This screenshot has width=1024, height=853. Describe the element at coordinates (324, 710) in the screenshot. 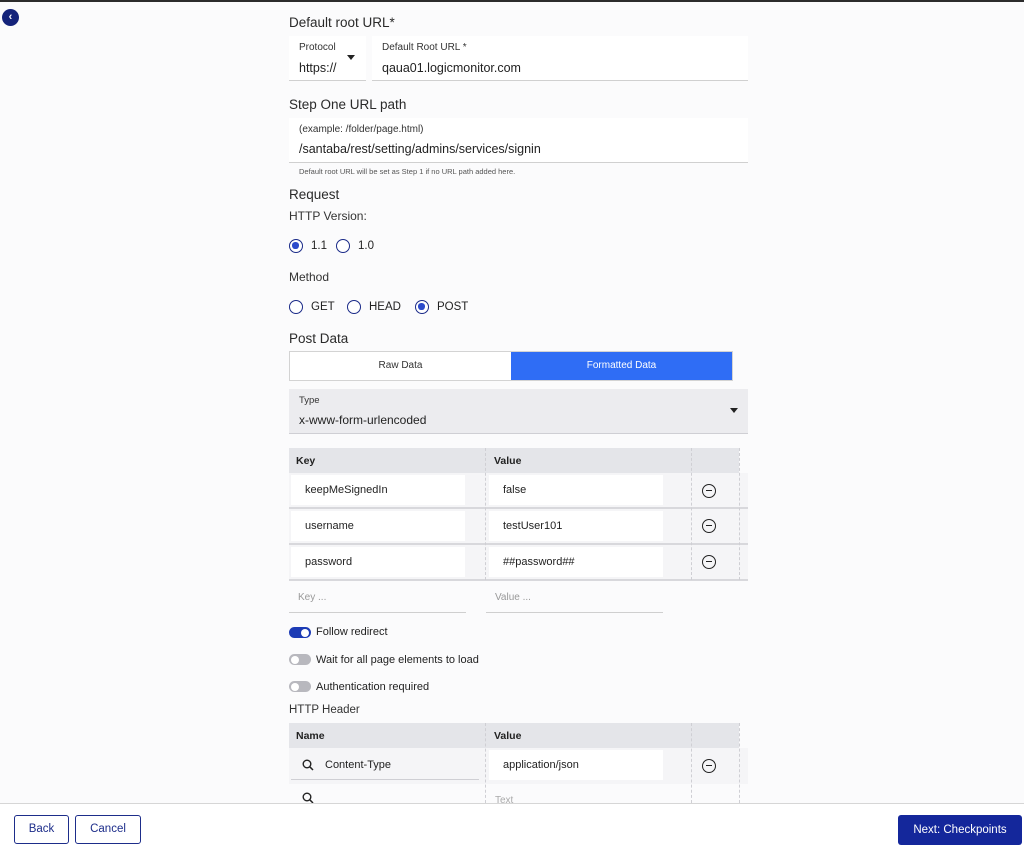

I see `http-header-title: HTTP Header` at that location.